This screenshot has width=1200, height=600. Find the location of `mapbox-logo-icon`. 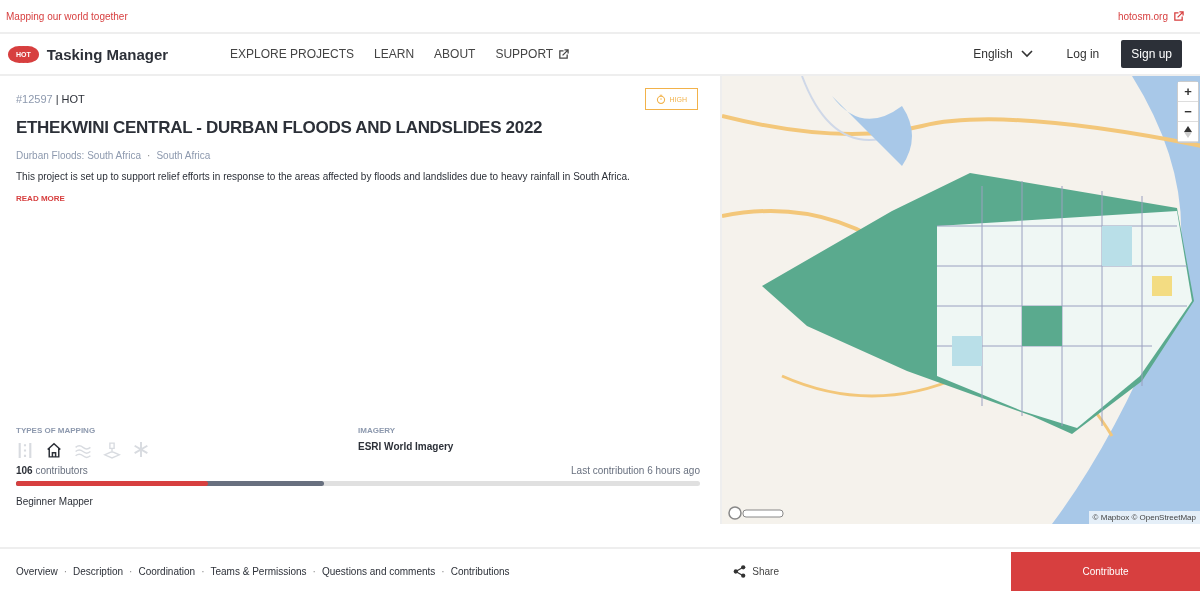

mapbox-logo-icon is located at coordinates (756, 513).